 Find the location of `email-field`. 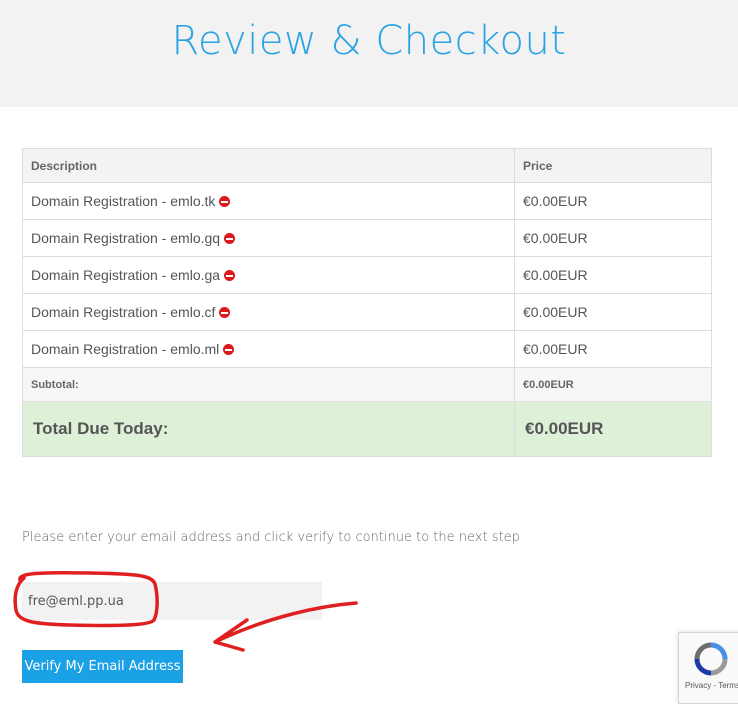

email-field is located at coordinates (172, 601).